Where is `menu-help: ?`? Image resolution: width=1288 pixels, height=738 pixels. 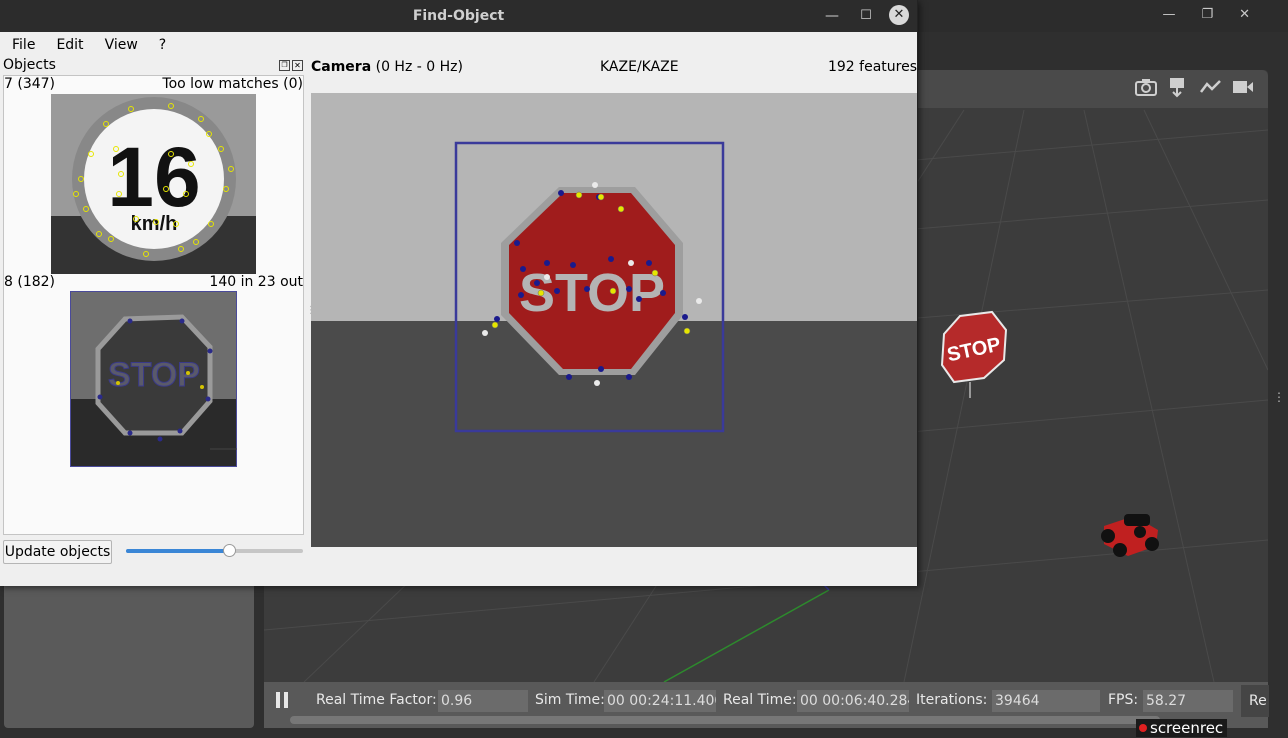
menu-help: ? is located at coordinates (161, 45).